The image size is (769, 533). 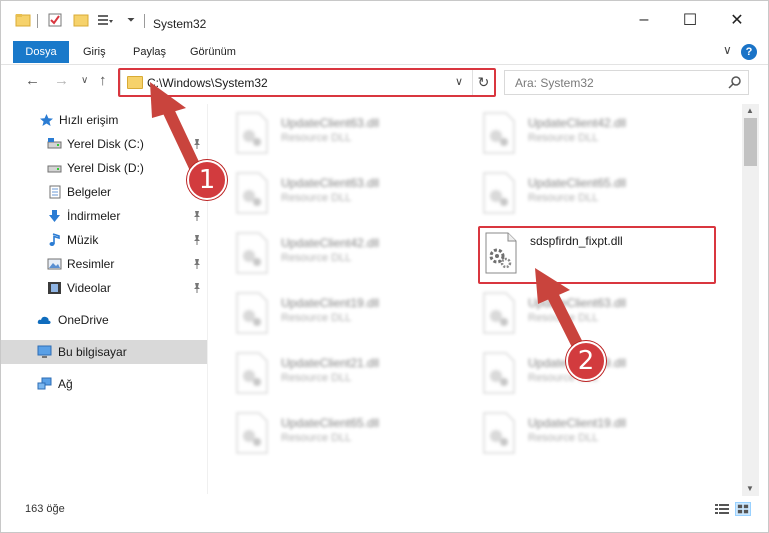 What do you see at coordinates (330, 243) in the screenshot?
I see `file-name: UpdateClient42.dll` at bounding box center [330, 243].